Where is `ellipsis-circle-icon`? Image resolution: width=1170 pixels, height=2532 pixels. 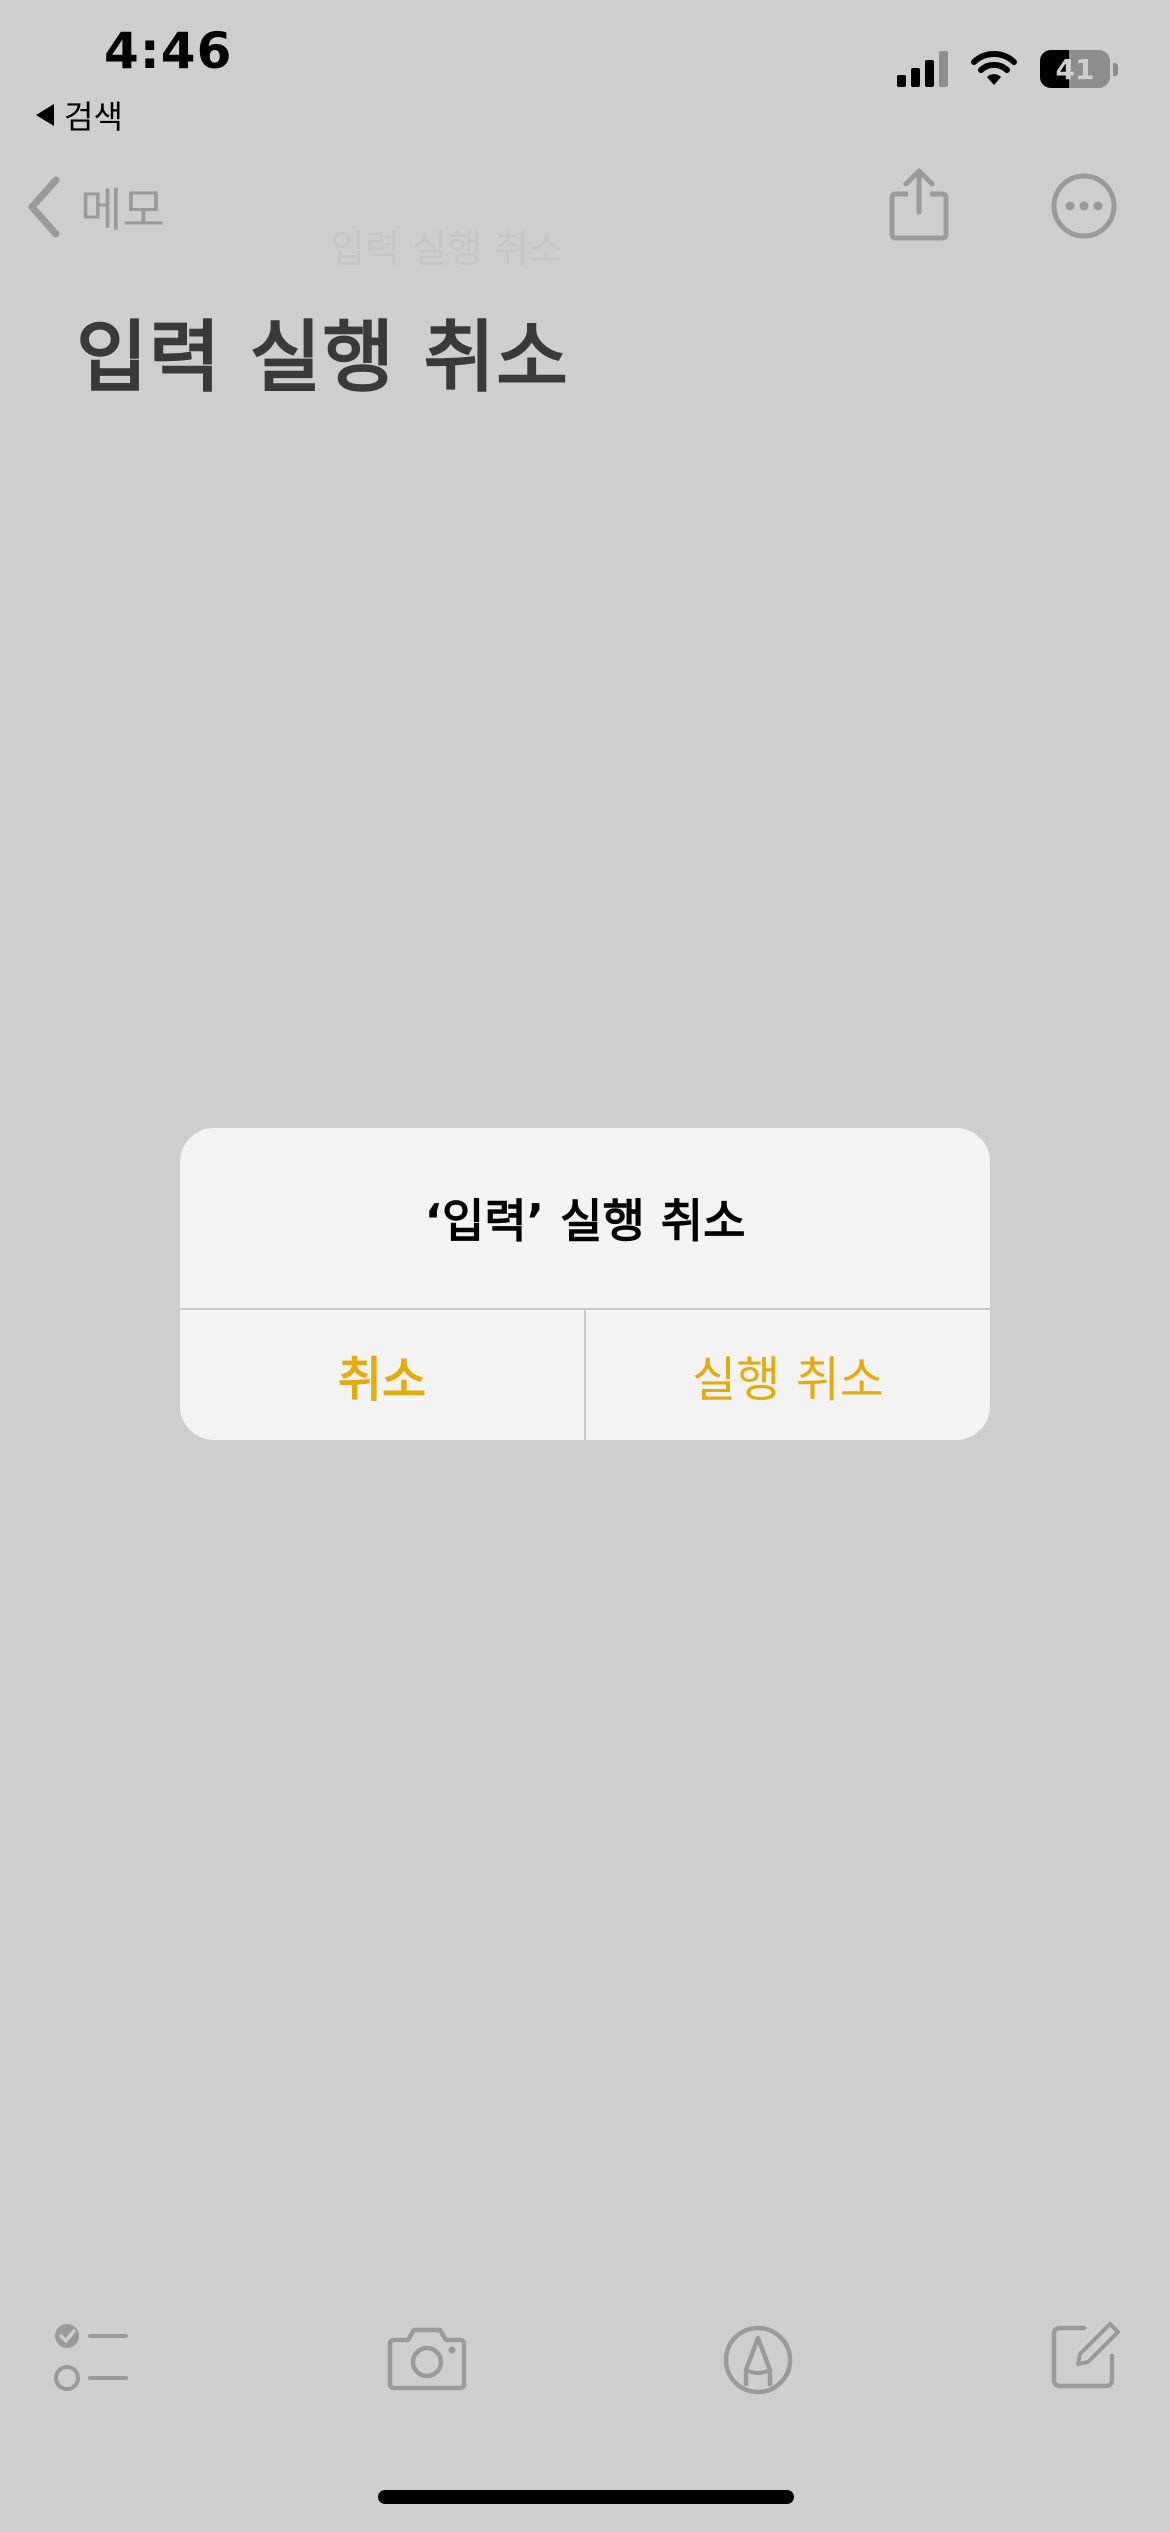
ellipsis-circle-icon is located at coordinates (1084, 206).